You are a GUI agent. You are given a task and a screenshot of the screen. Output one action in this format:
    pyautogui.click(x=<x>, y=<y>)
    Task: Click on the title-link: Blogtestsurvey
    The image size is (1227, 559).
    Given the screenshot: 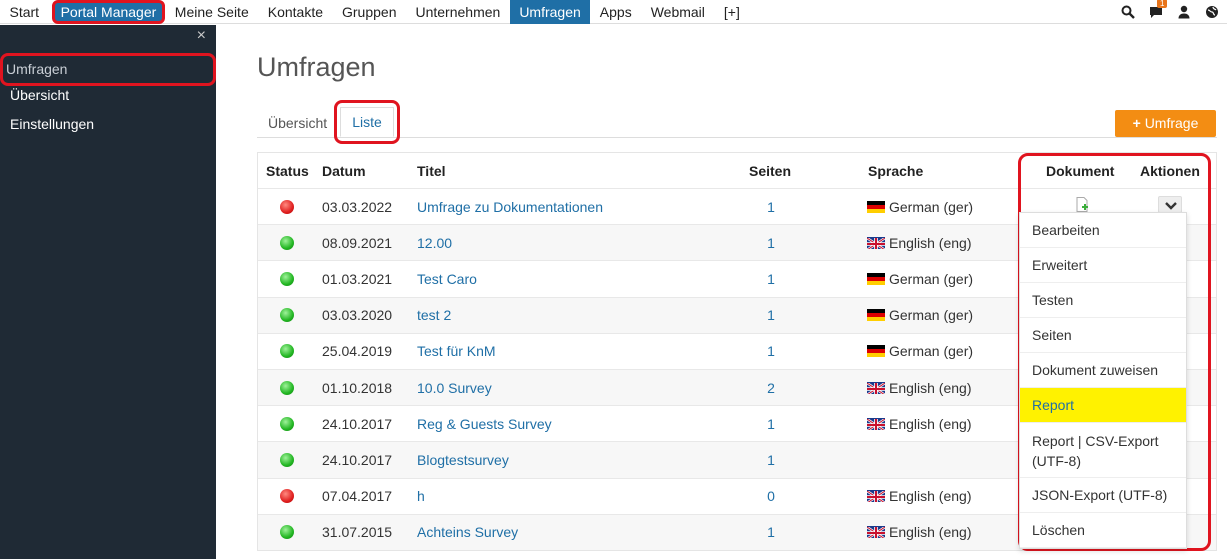 What is the action you would take?
    pyautogui.click(x=463, y=459)
    